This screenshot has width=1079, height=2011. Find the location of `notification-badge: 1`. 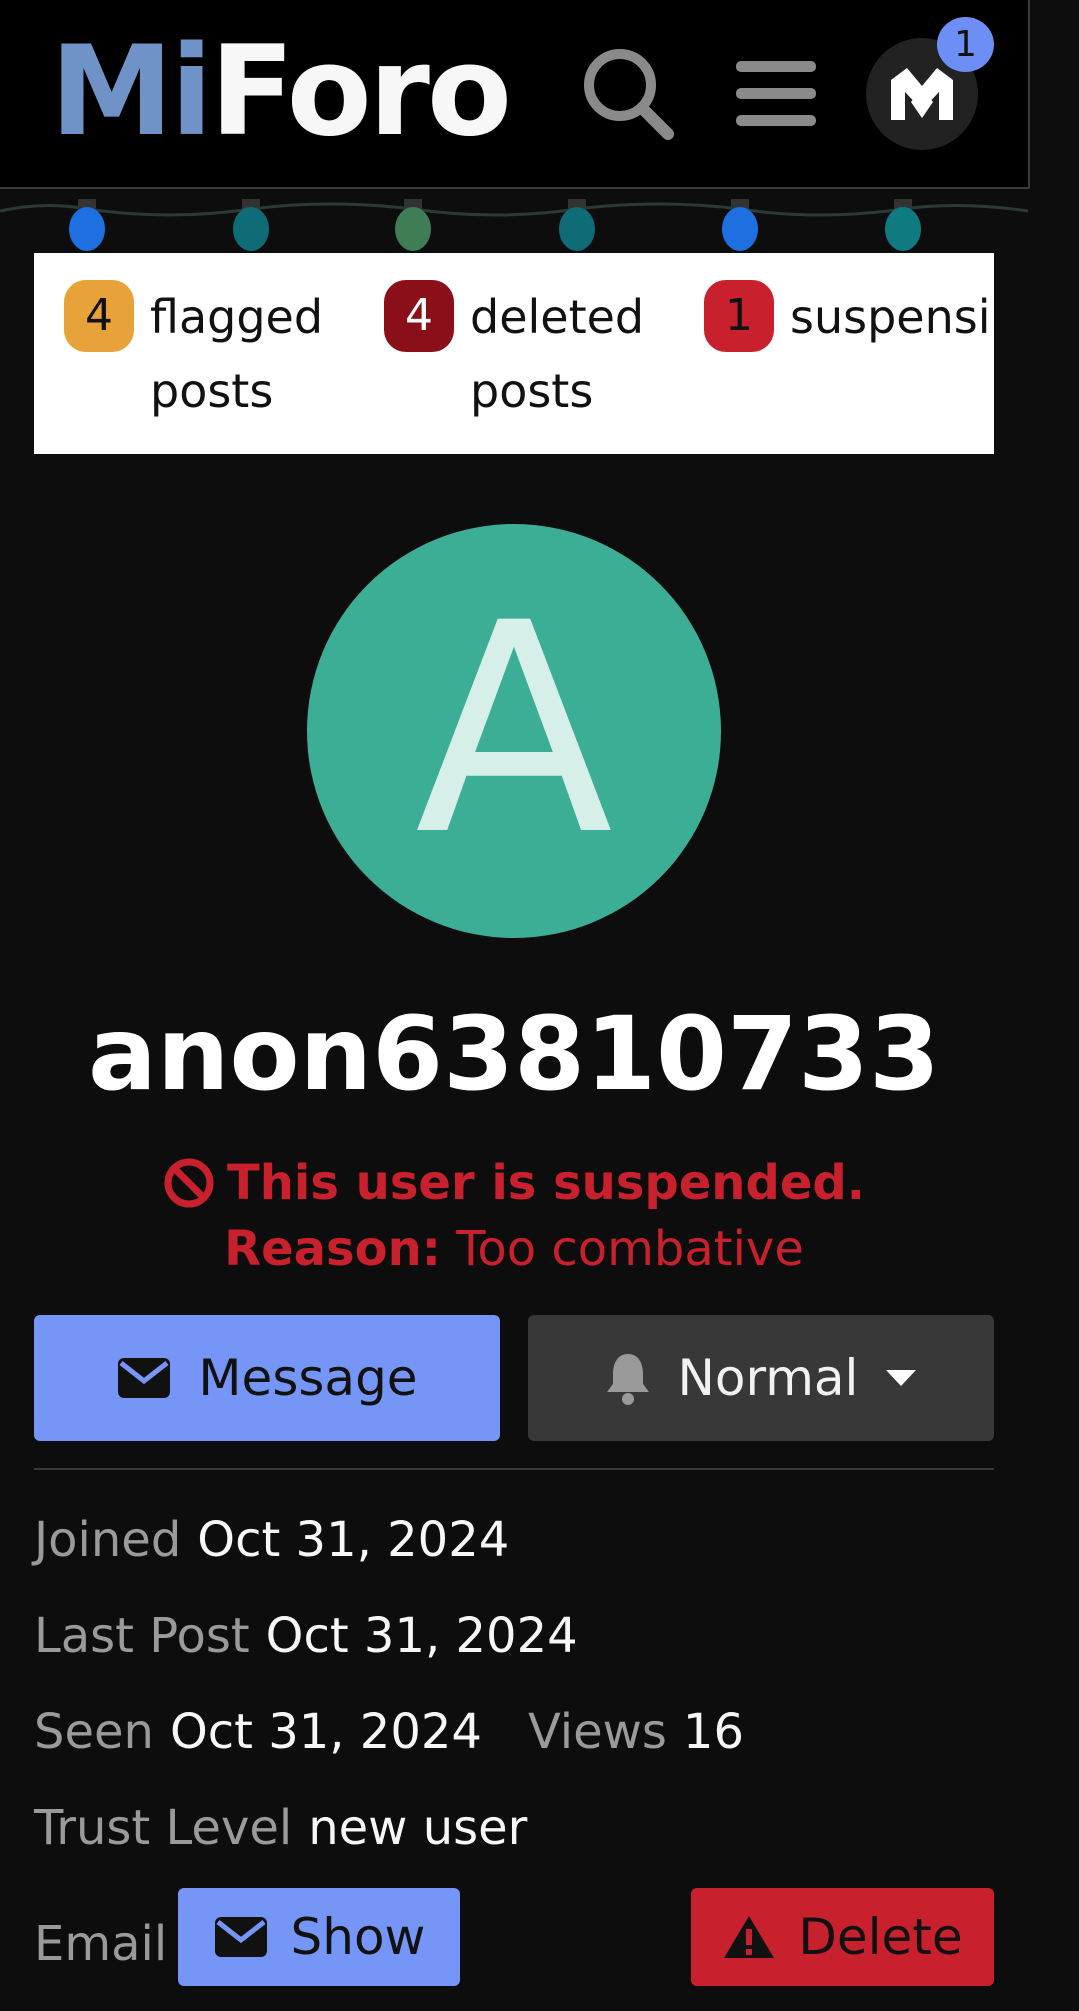

notification-badge: 1 is located at coordinates (965, 44).